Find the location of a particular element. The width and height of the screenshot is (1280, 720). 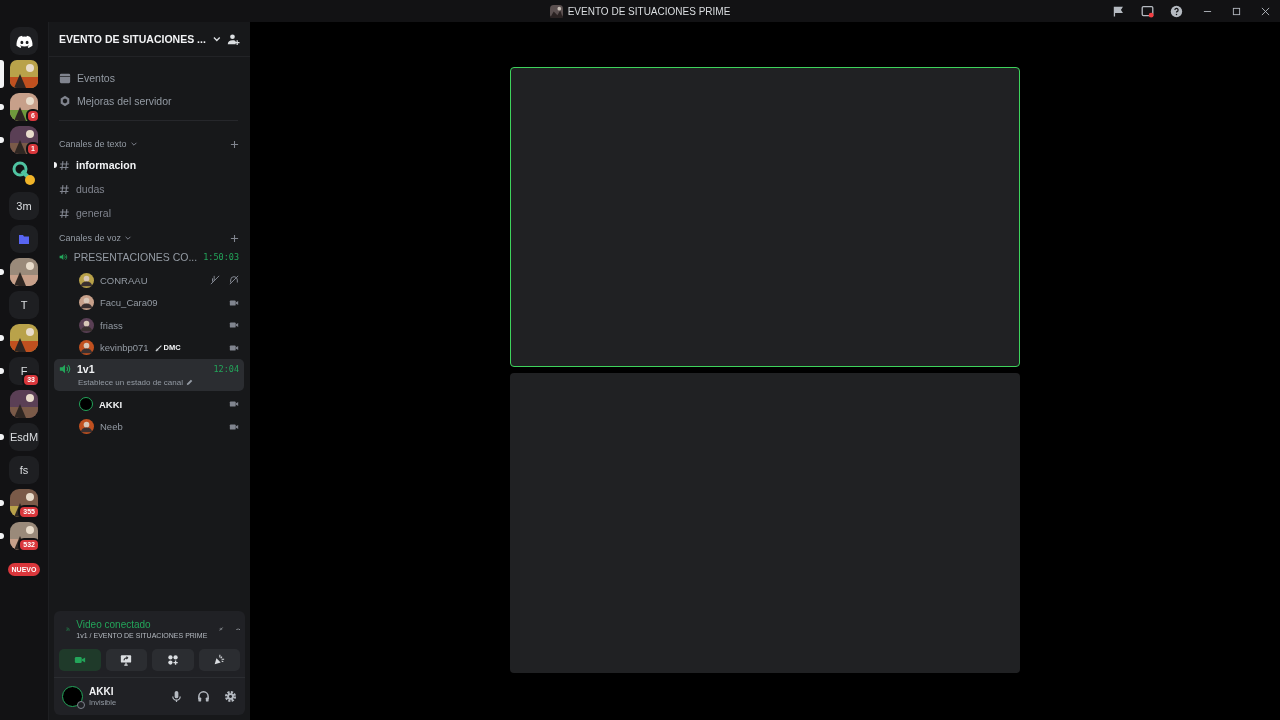

activities-button is located at coordinates (173, 660).